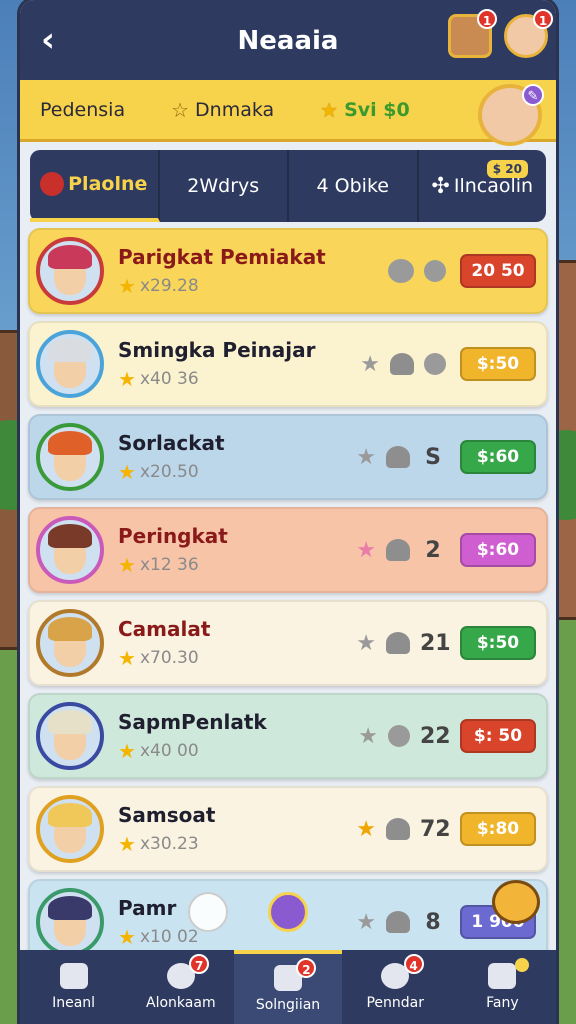 Image resolution: width=576 pixels, height=1024 pixels. I want to click on reward-button: $:80, so click(498, 829).